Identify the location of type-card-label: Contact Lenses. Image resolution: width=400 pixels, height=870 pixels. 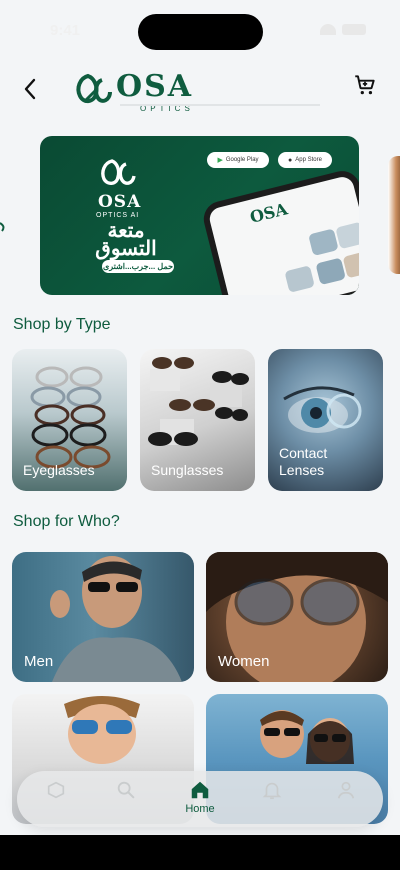
(303, 461).